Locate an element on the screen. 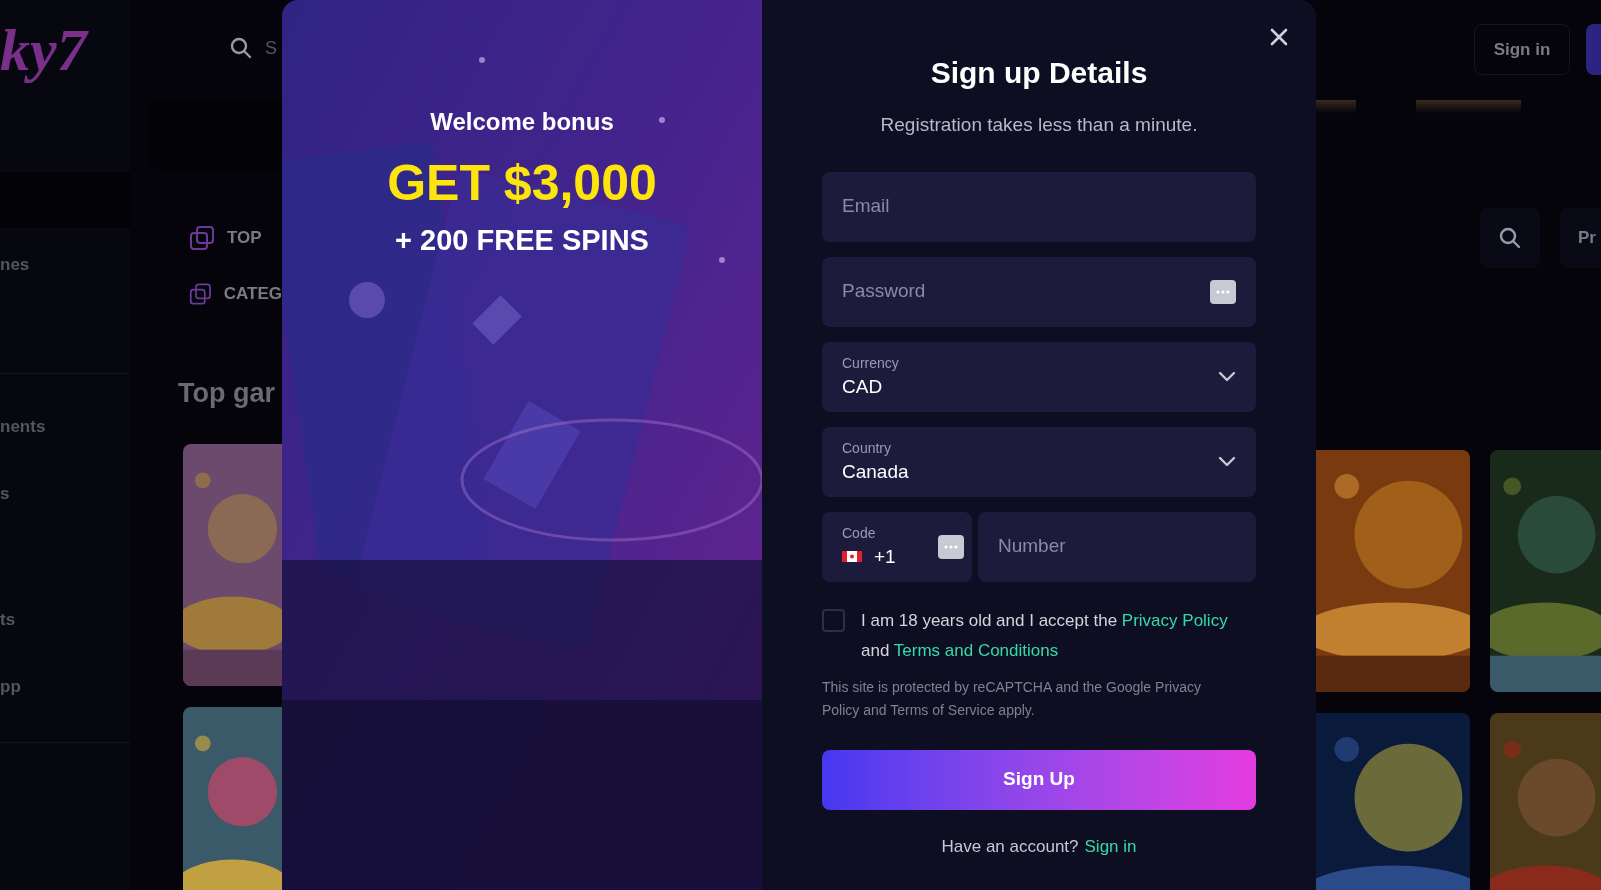 Image resolution: width=1601 pixels, height=890 pixels. banner is located at coordinates (1336, 107).